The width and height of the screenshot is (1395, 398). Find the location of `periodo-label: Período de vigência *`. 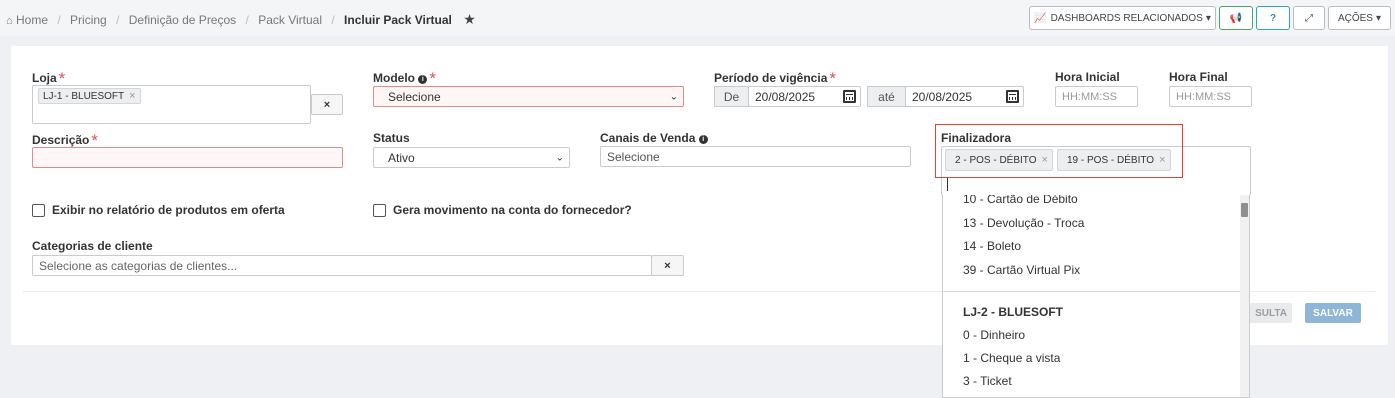

periodo-label: Período de vigência * is located at coordinates (775, 78).